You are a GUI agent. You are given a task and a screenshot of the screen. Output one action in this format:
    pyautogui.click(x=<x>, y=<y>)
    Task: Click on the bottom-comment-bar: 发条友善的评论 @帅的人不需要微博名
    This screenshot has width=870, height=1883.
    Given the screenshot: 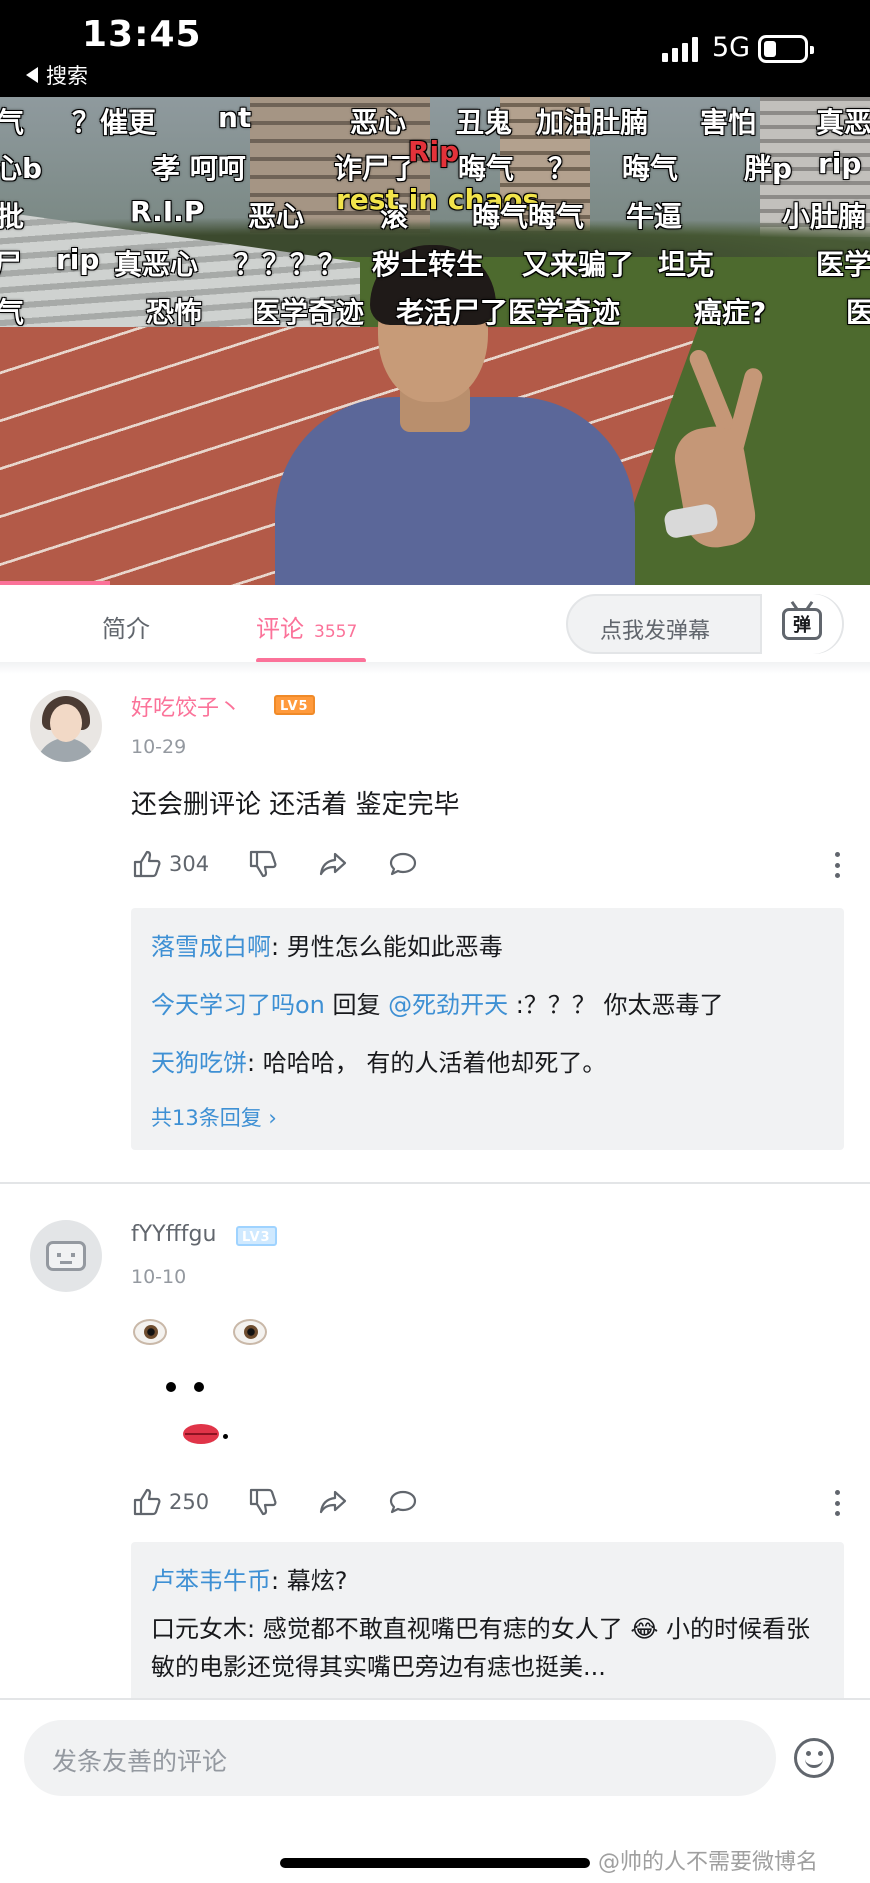 What is the action you would take?
    pyautogui.click(x=435, y=1790)
    